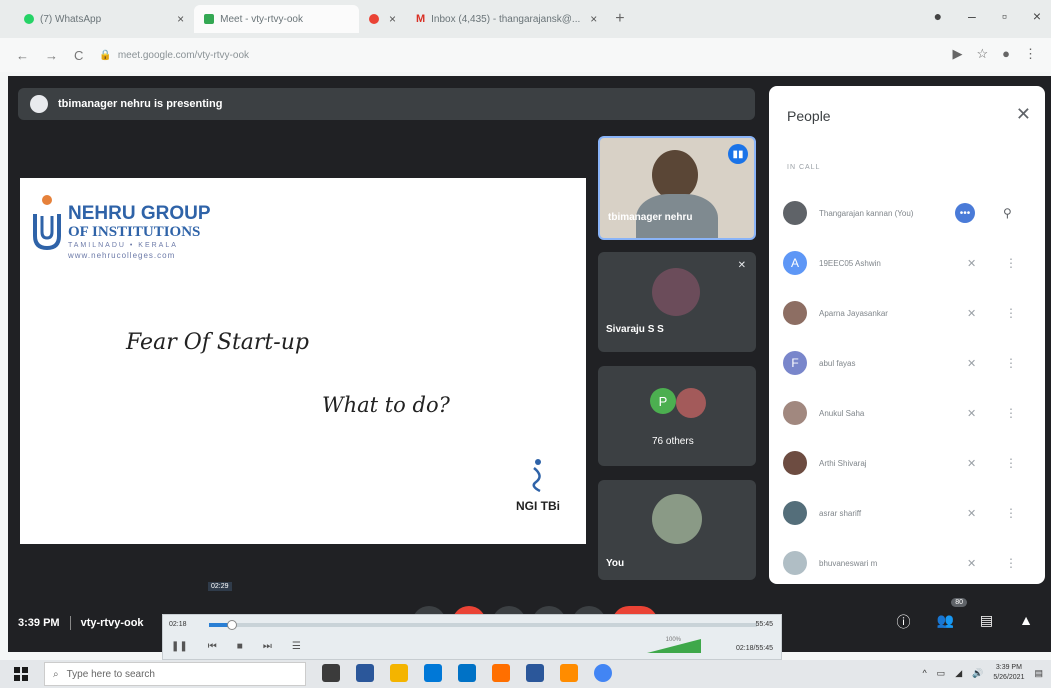 The height and width of the screenshot is (688, 1051). I want to click on cast-icon: ▶, so click(957, 54).